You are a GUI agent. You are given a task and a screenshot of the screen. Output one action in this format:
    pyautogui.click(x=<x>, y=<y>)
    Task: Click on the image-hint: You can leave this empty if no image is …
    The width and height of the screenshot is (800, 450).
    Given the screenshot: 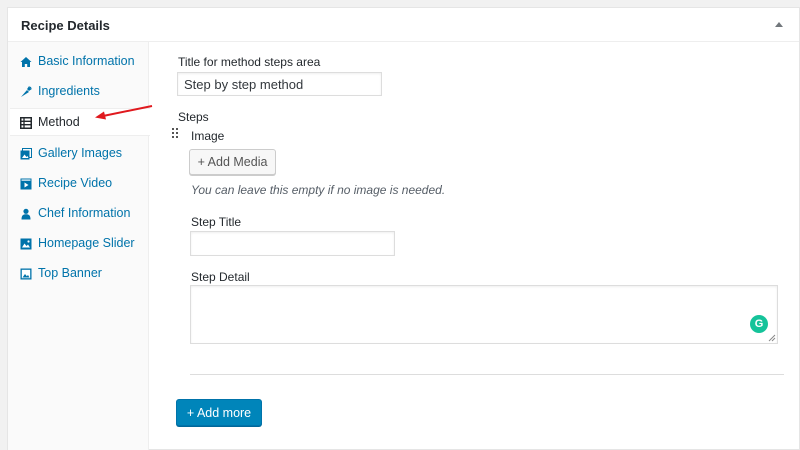 What is the action you would take?
    pyautogui.click(x=318, y=190)
    